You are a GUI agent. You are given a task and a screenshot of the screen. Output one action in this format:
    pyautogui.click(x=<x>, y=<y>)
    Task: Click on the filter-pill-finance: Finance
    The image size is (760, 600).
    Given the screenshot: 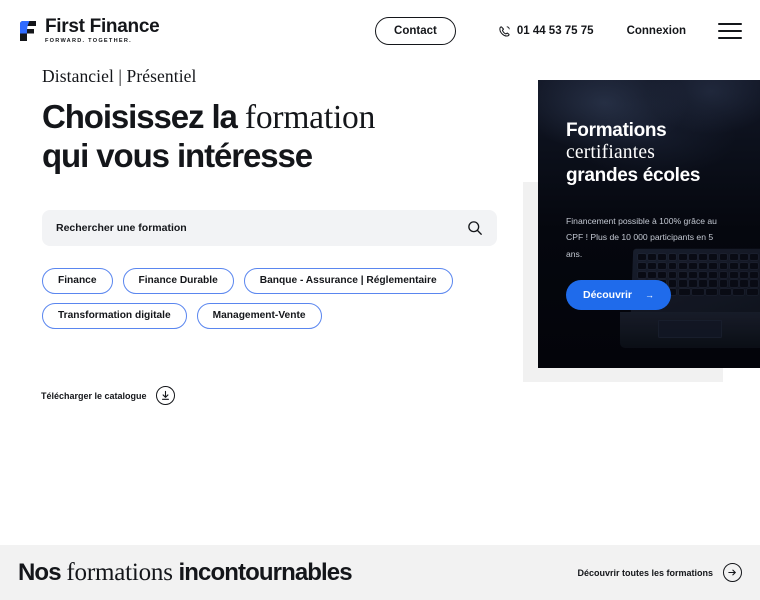 What is the action you would take?
    pyautogui.click(x=77, y=281)
    